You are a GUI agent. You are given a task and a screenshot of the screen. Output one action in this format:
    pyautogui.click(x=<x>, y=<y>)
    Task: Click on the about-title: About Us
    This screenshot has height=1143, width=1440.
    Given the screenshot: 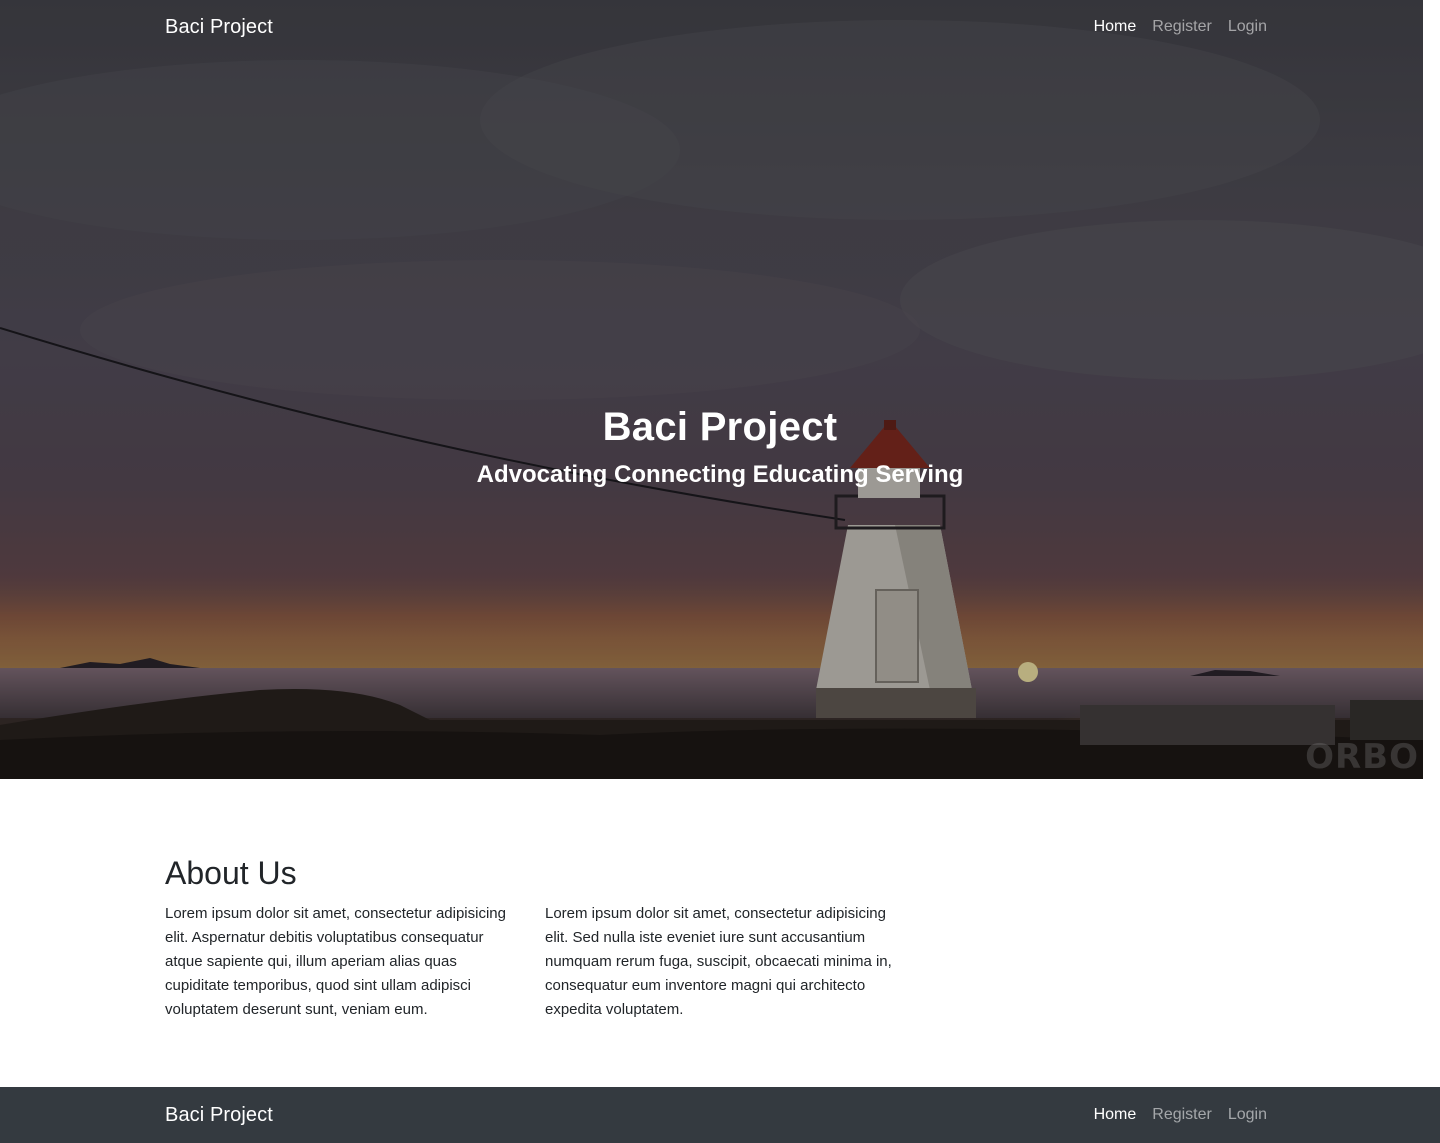 What is the action you would take?
    pyautogui.click(x=231, y=873)
    